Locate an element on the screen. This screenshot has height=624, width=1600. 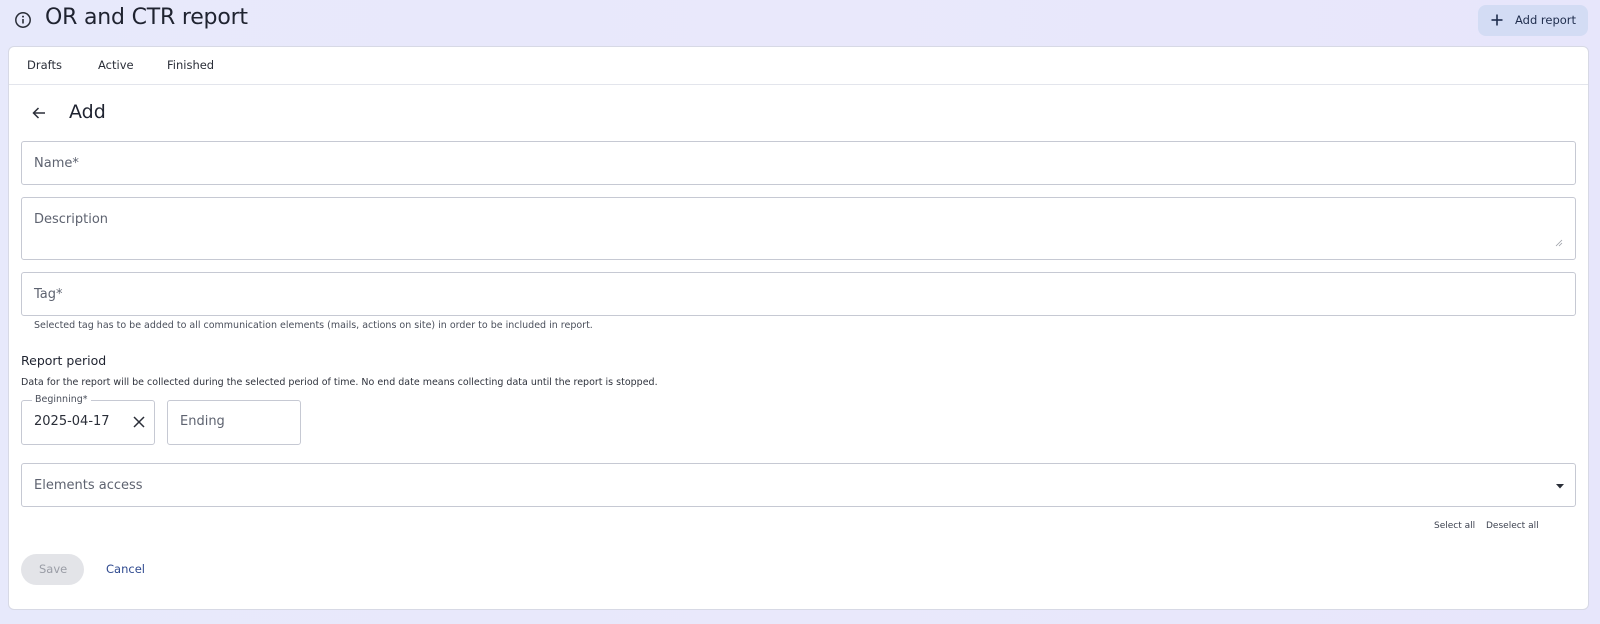
beginning-date-field: Beginning* 2025-04-17 is located at coordinates (88, 419).